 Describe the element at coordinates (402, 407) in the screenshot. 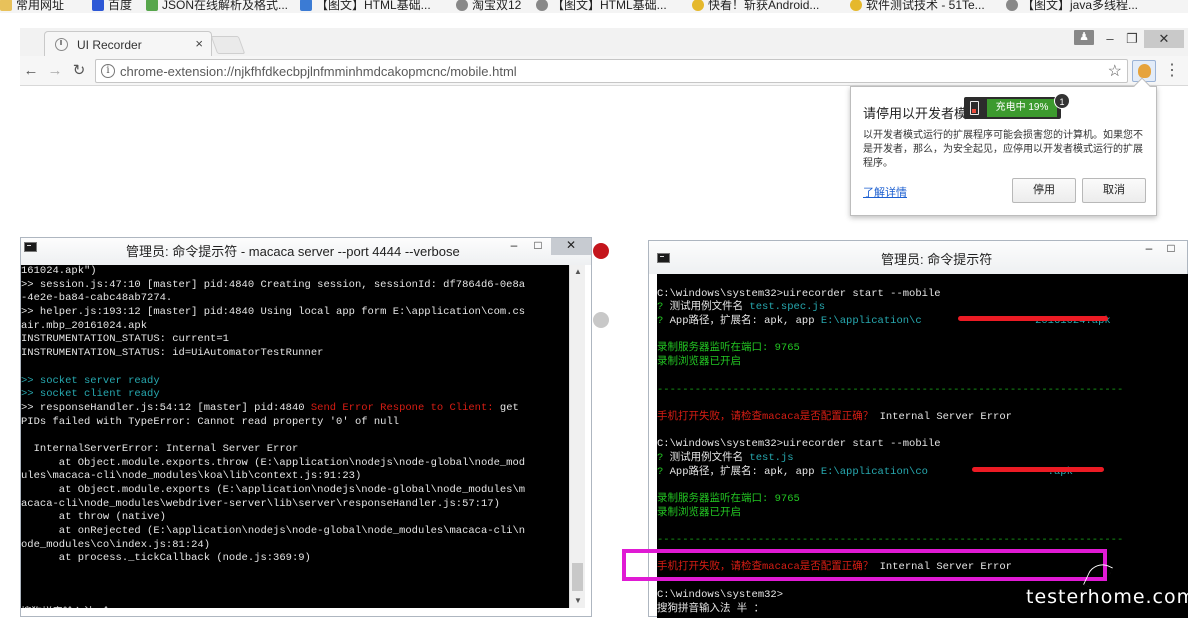

I see `console-text: Send Error Respone to Client:` at that location.